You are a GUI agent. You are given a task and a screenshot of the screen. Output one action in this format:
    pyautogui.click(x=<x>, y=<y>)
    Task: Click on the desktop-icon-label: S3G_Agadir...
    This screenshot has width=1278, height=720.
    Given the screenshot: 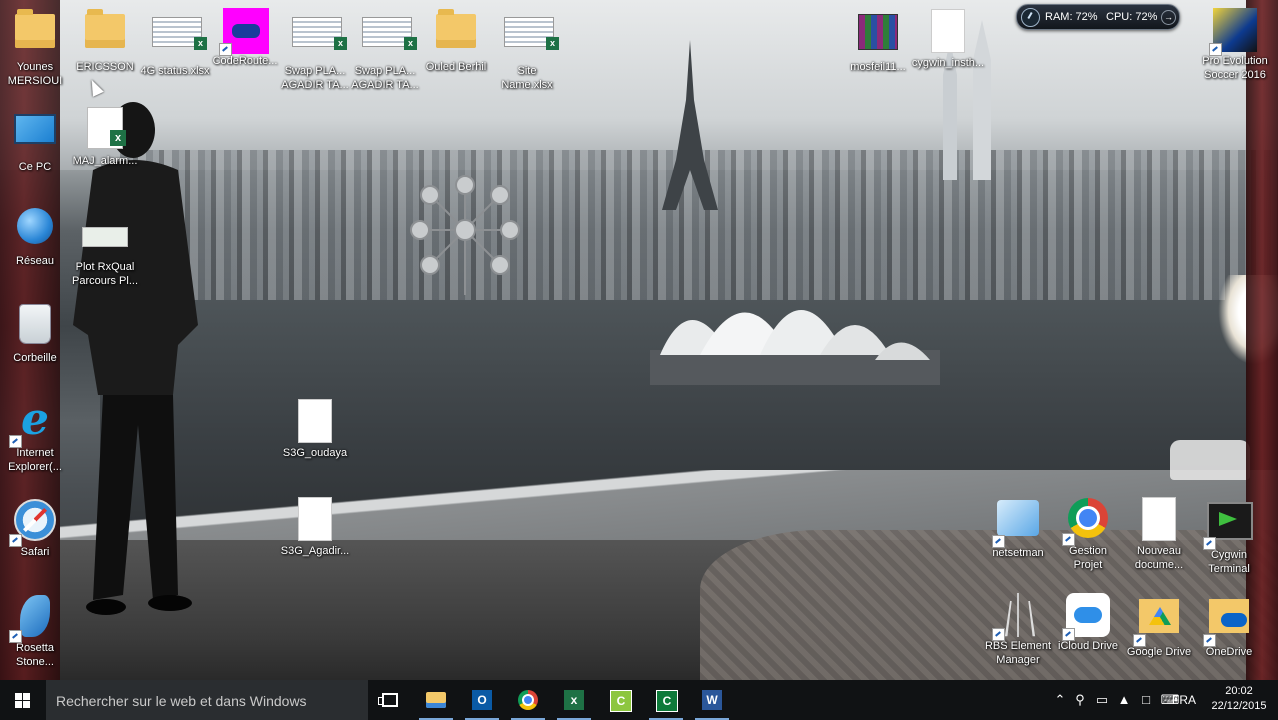 What is the action you would take?
    pyautogui.click(x=315, y=551)
    